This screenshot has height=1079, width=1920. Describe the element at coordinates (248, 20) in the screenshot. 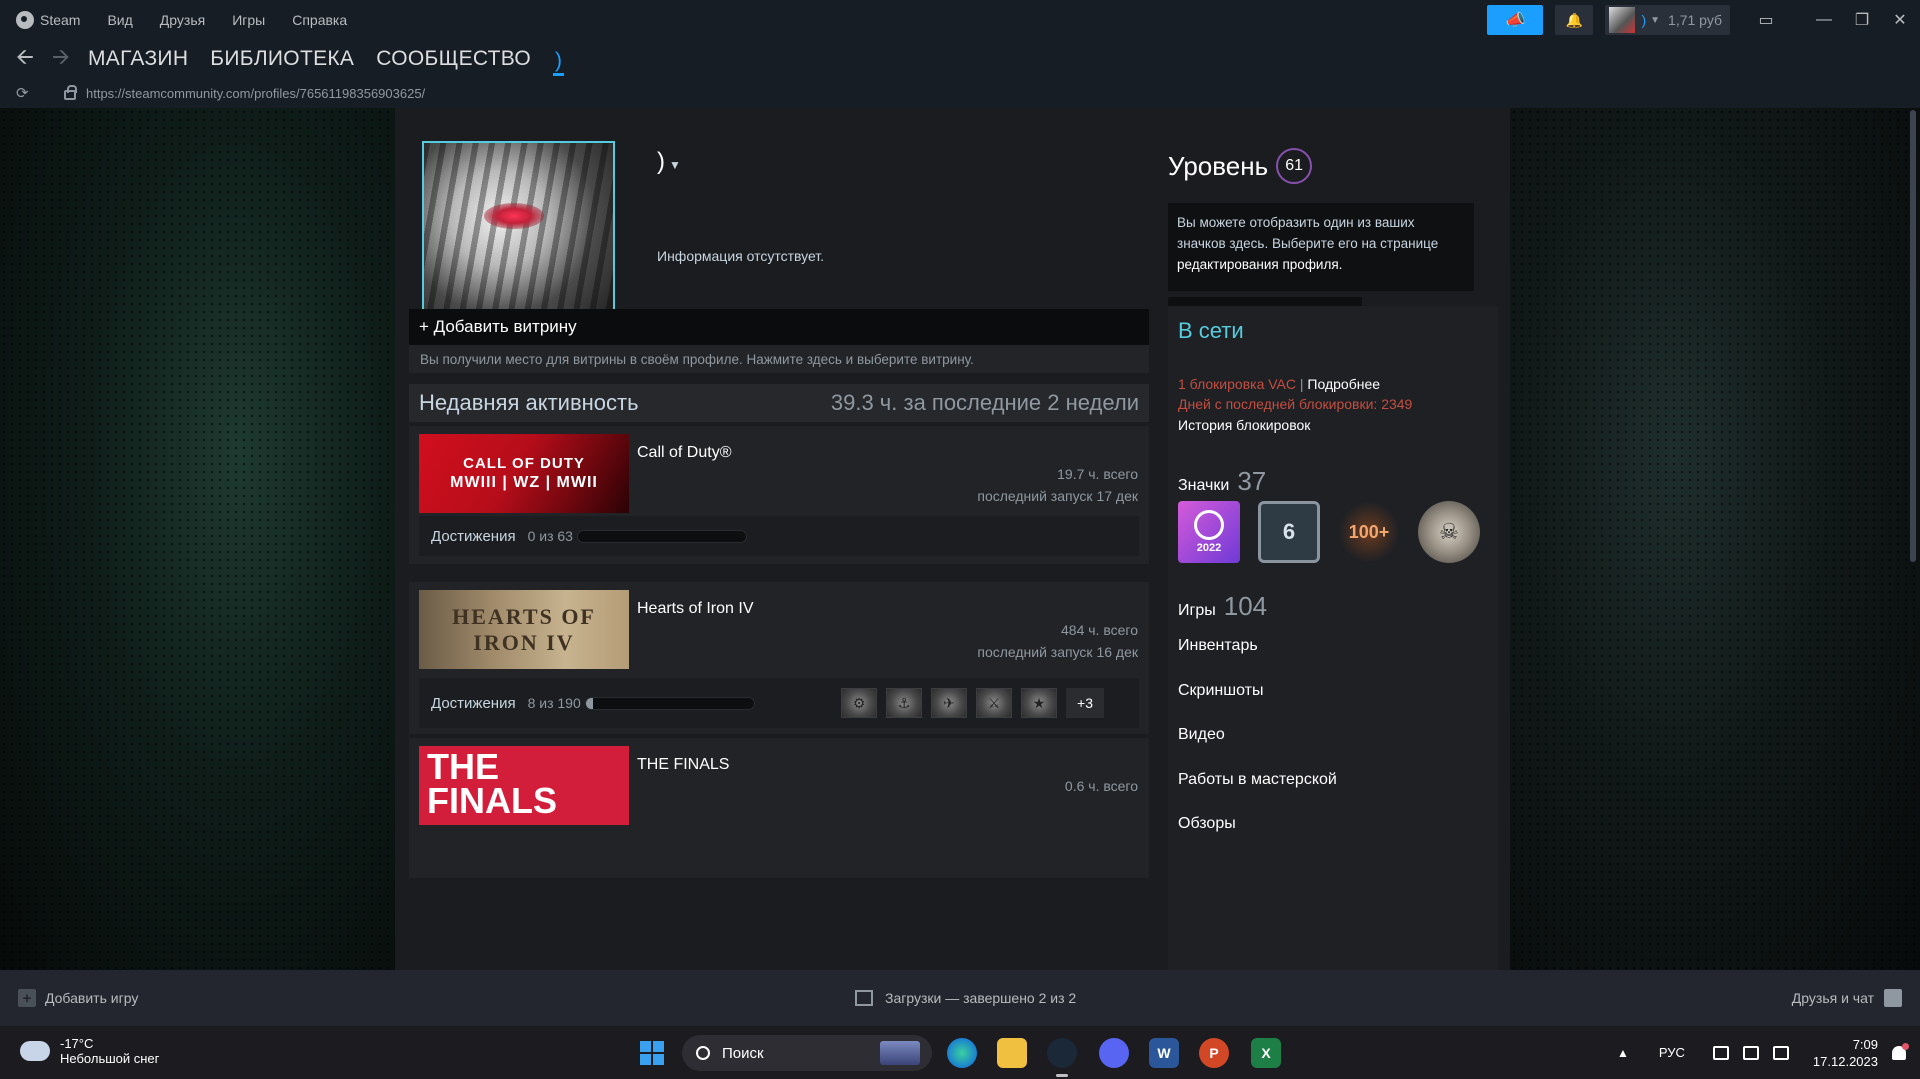

I see `menu-games: Игры` at that location.